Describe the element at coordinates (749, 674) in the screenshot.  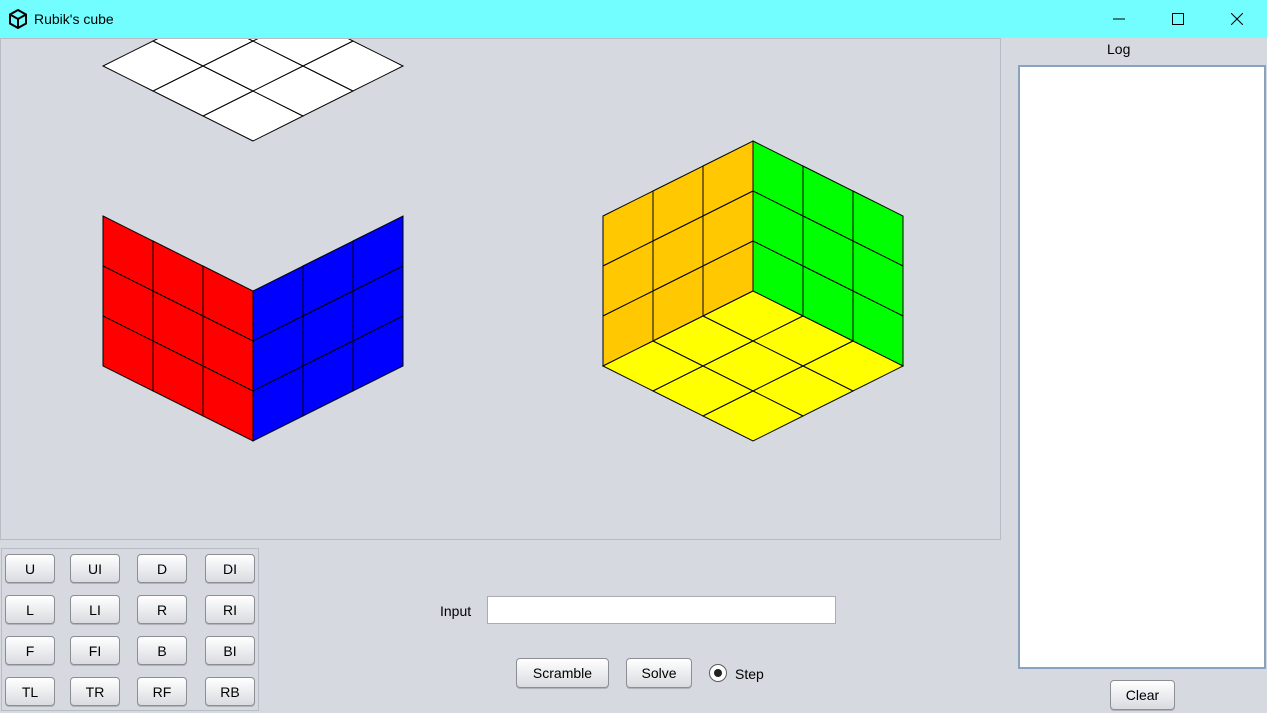
I see `step-label: Step` at that location.